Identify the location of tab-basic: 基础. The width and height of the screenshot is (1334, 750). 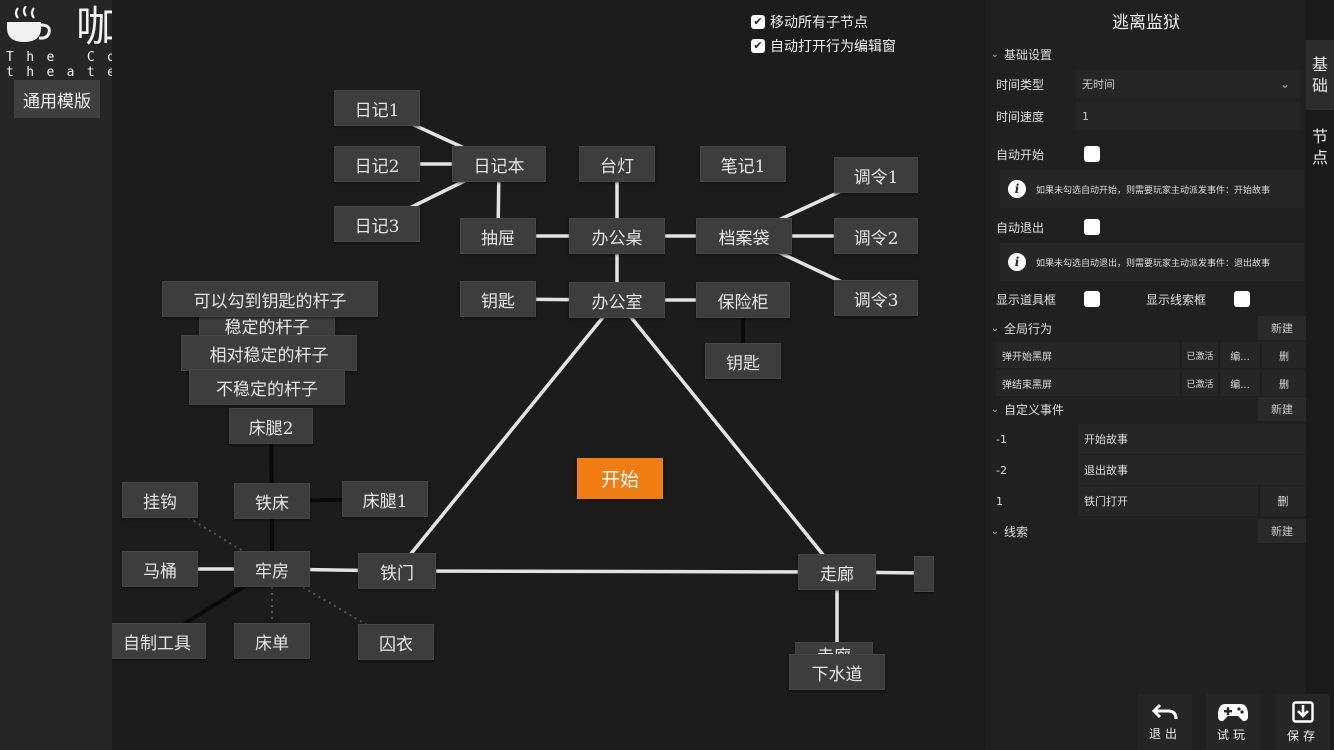
(1320, 75).